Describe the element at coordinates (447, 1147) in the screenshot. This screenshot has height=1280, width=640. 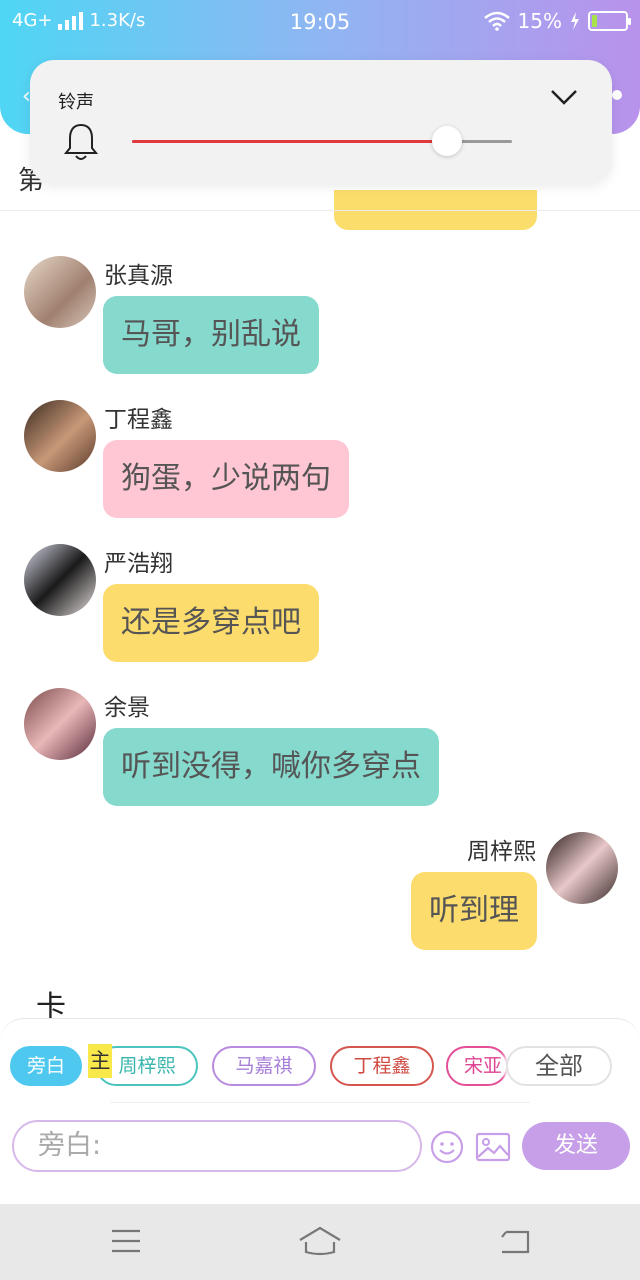
I see `emoji-icon` at that location.